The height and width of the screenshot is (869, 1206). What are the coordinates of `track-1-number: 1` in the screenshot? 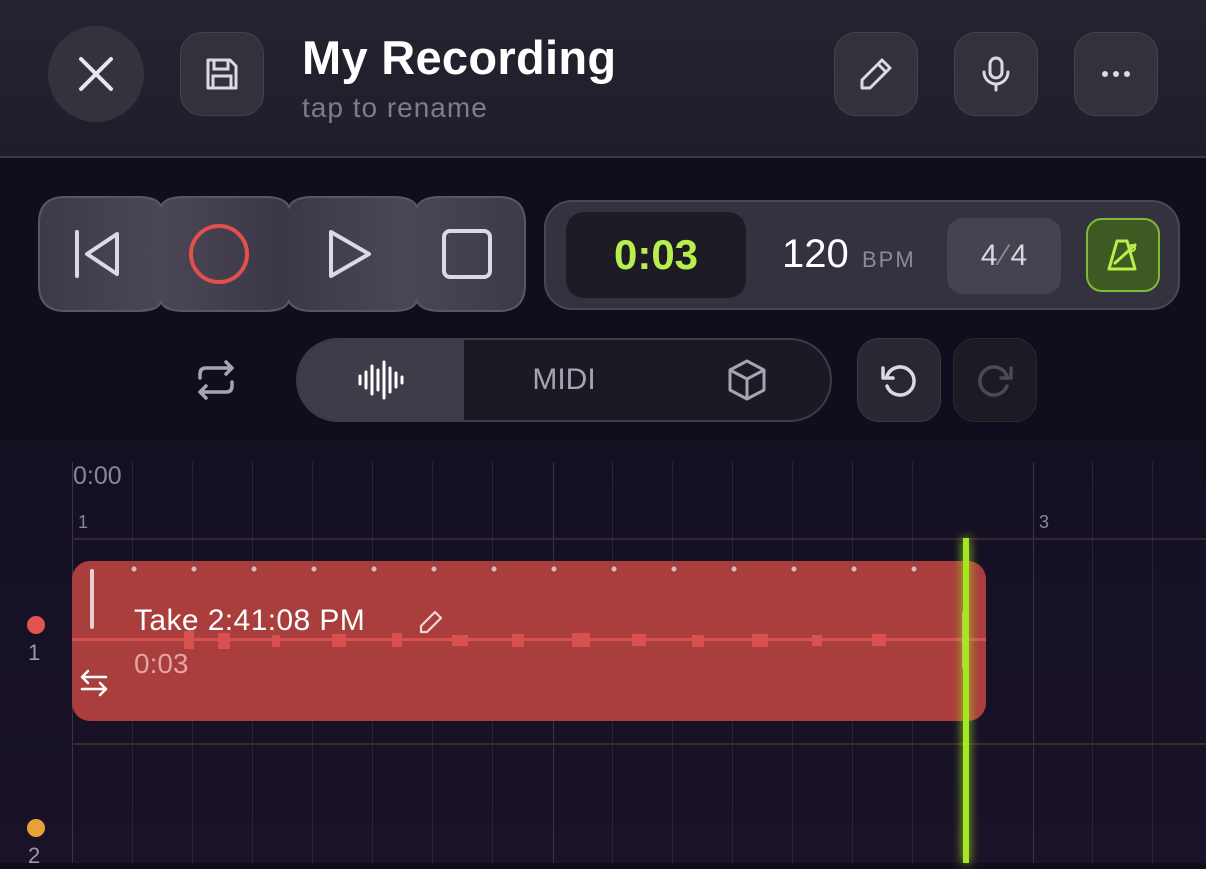 It's located at (34, 652).